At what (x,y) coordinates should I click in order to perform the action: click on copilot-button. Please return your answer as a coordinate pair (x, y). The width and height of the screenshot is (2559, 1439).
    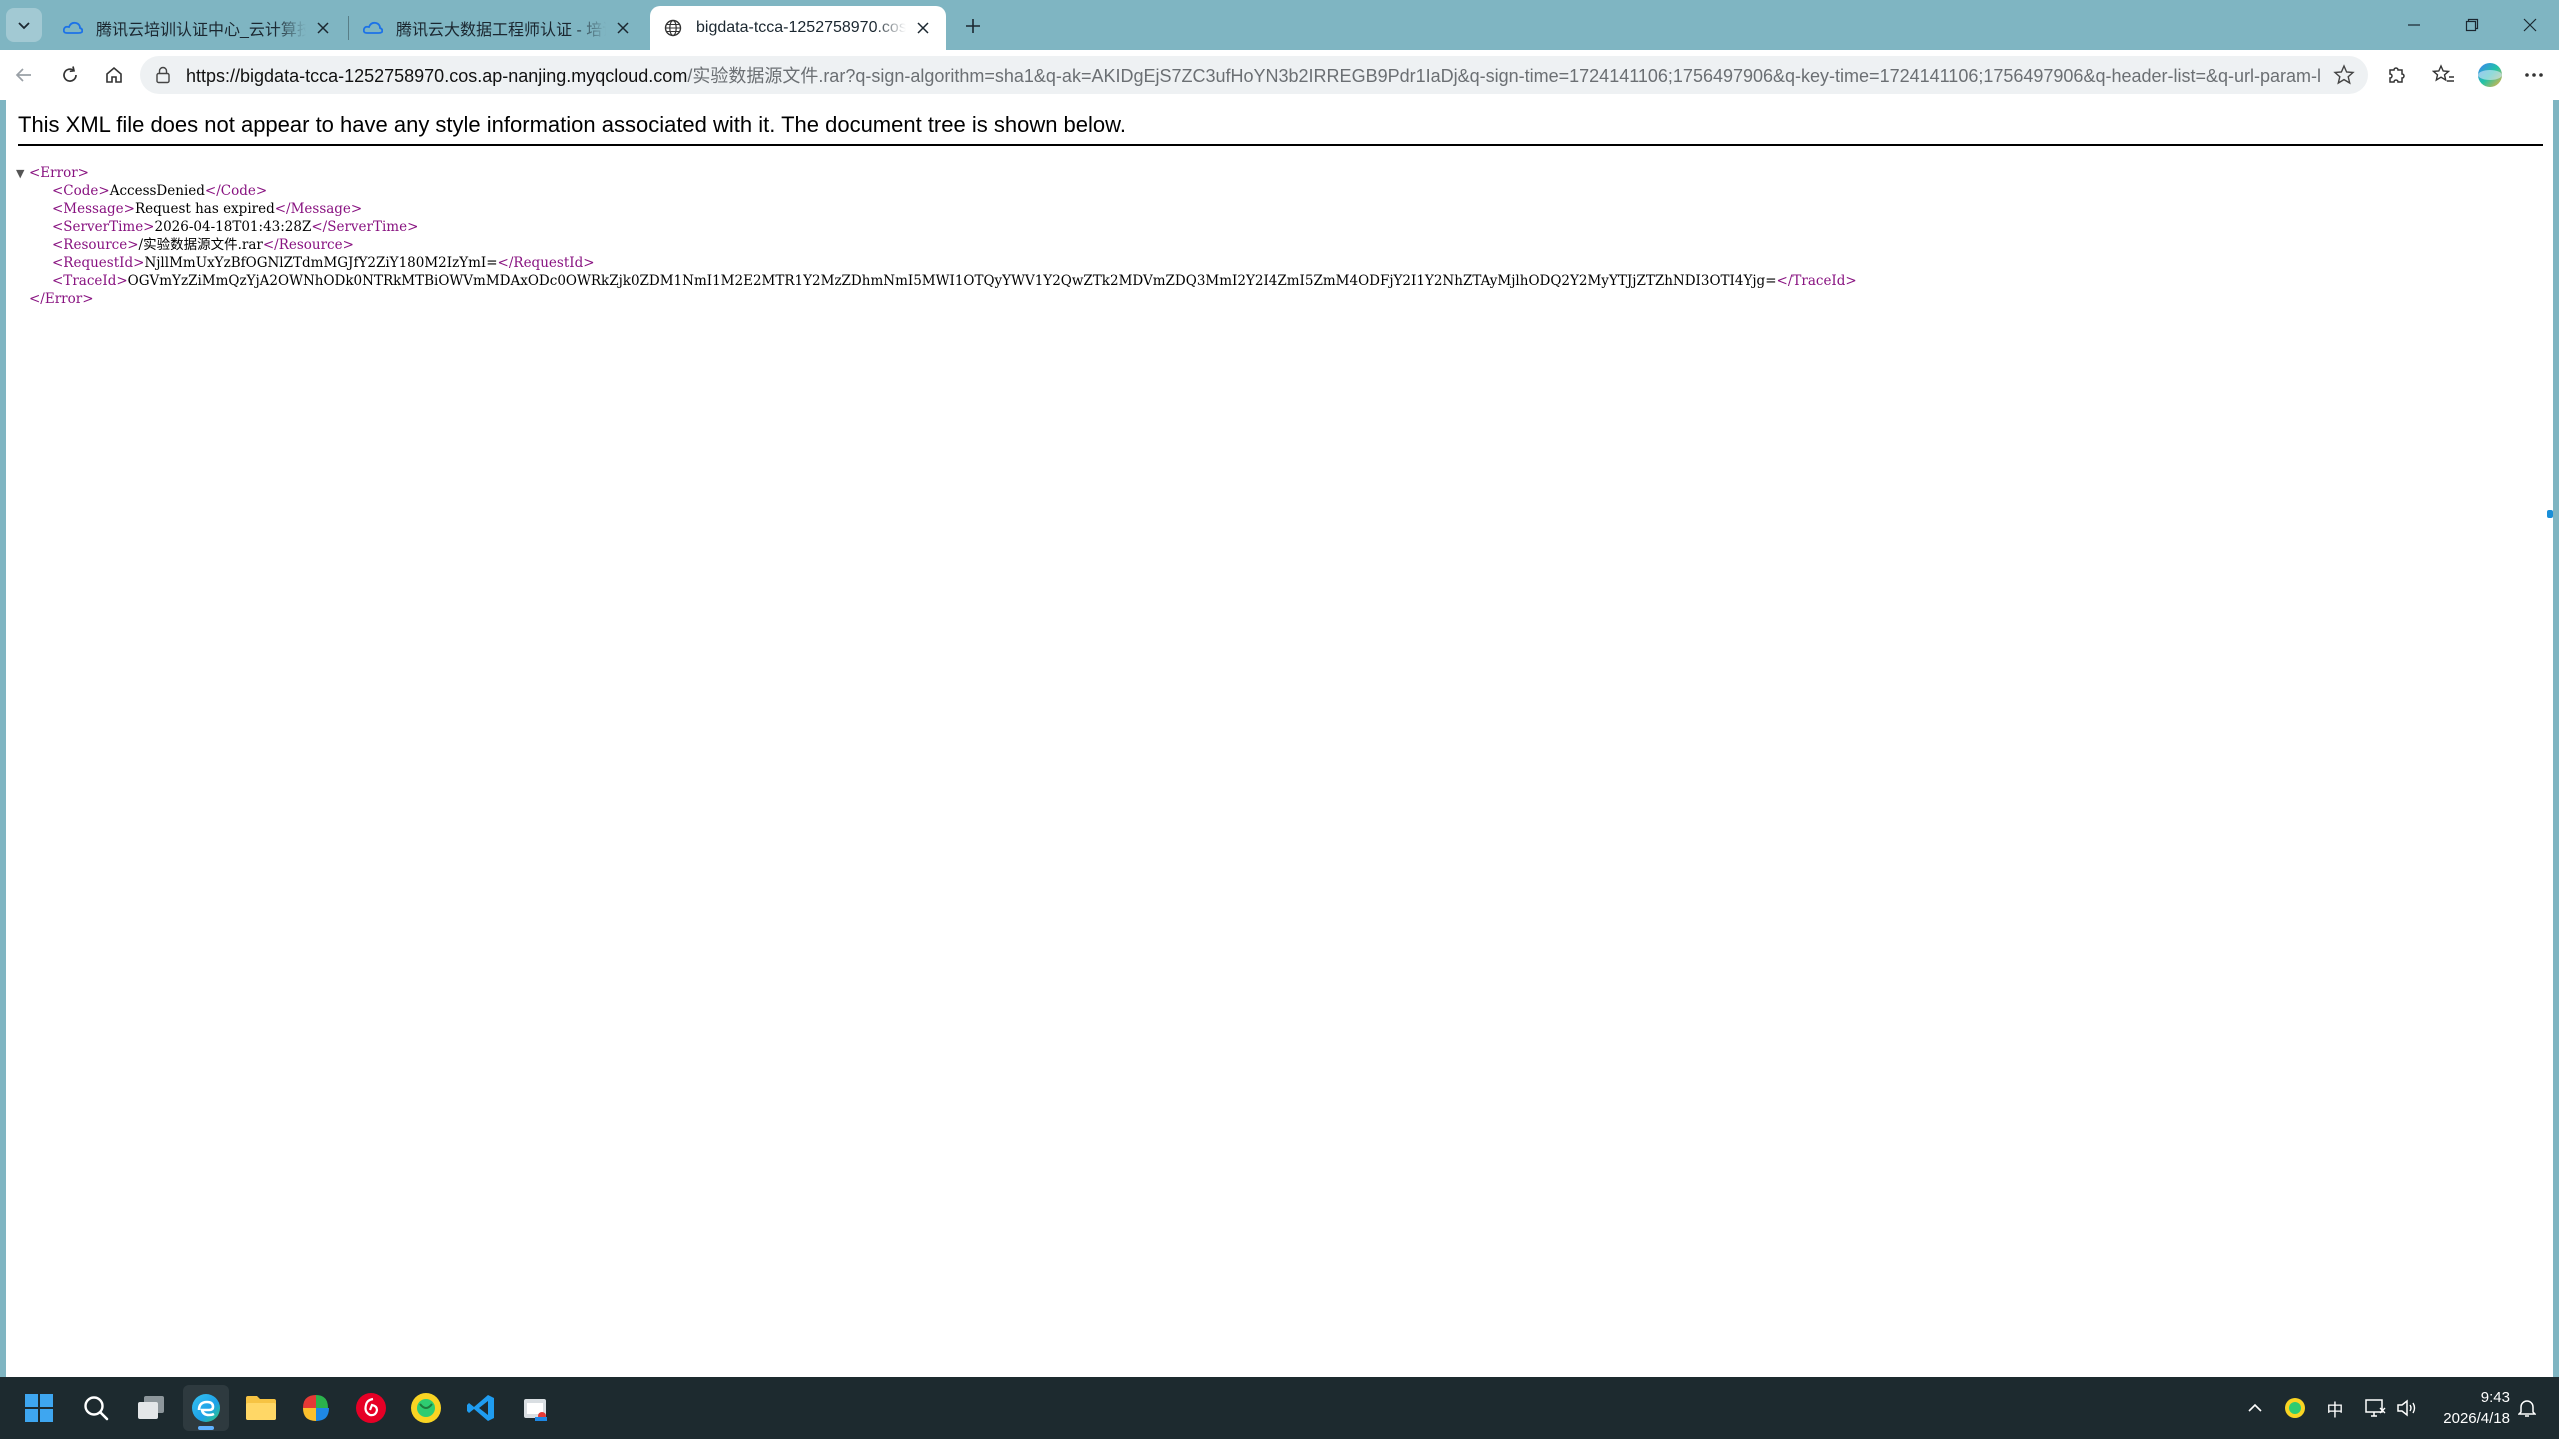
    Looking at the image, I should click on (2490, 75).